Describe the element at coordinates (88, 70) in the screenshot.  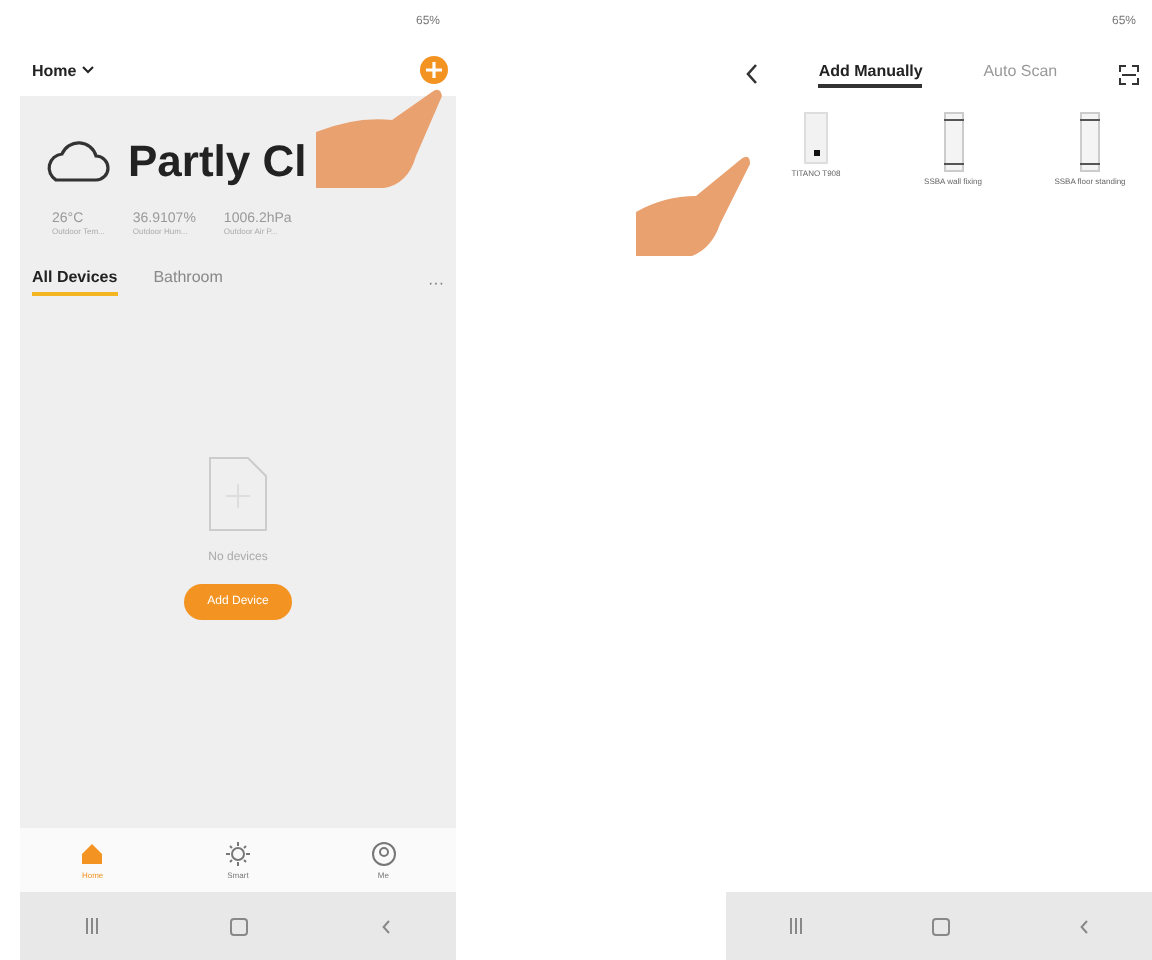
I see `chevron-down-icon` at that location.